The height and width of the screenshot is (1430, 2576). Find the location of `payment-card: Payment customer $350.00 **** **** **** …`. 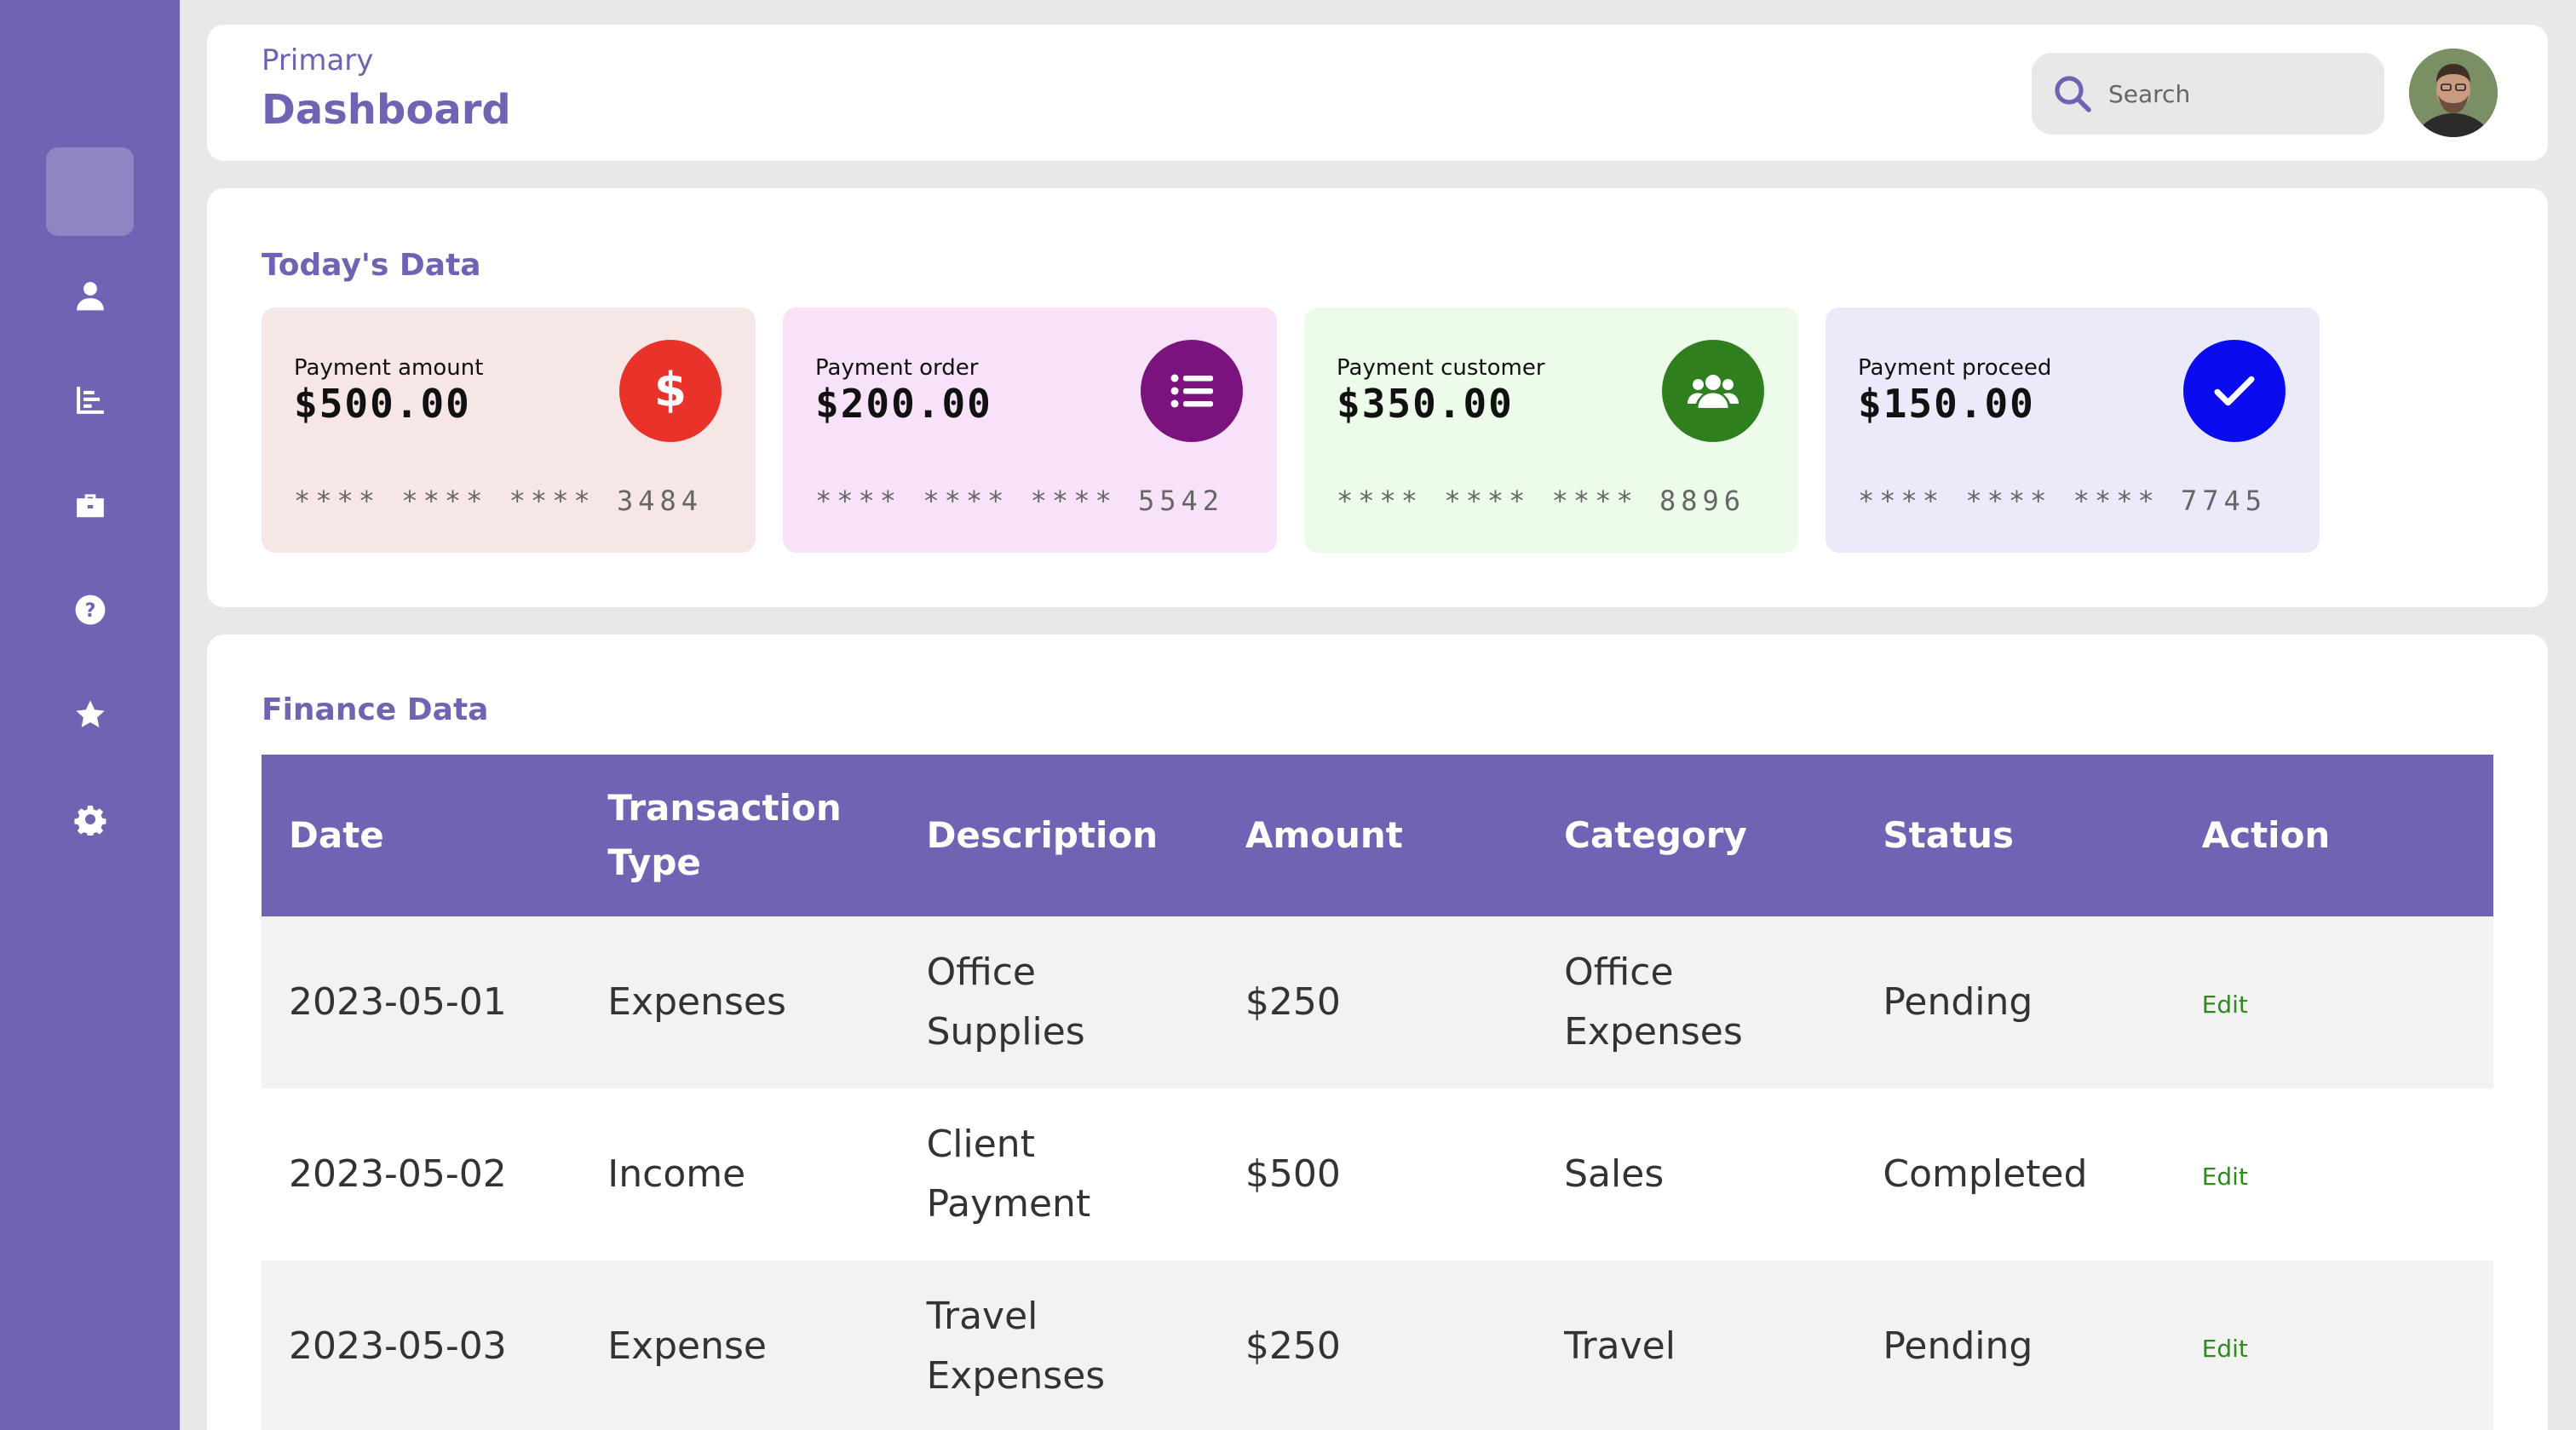

payment-card: Payment customer $350.00 **** **** **** … is located at coordinates (1551, 430).